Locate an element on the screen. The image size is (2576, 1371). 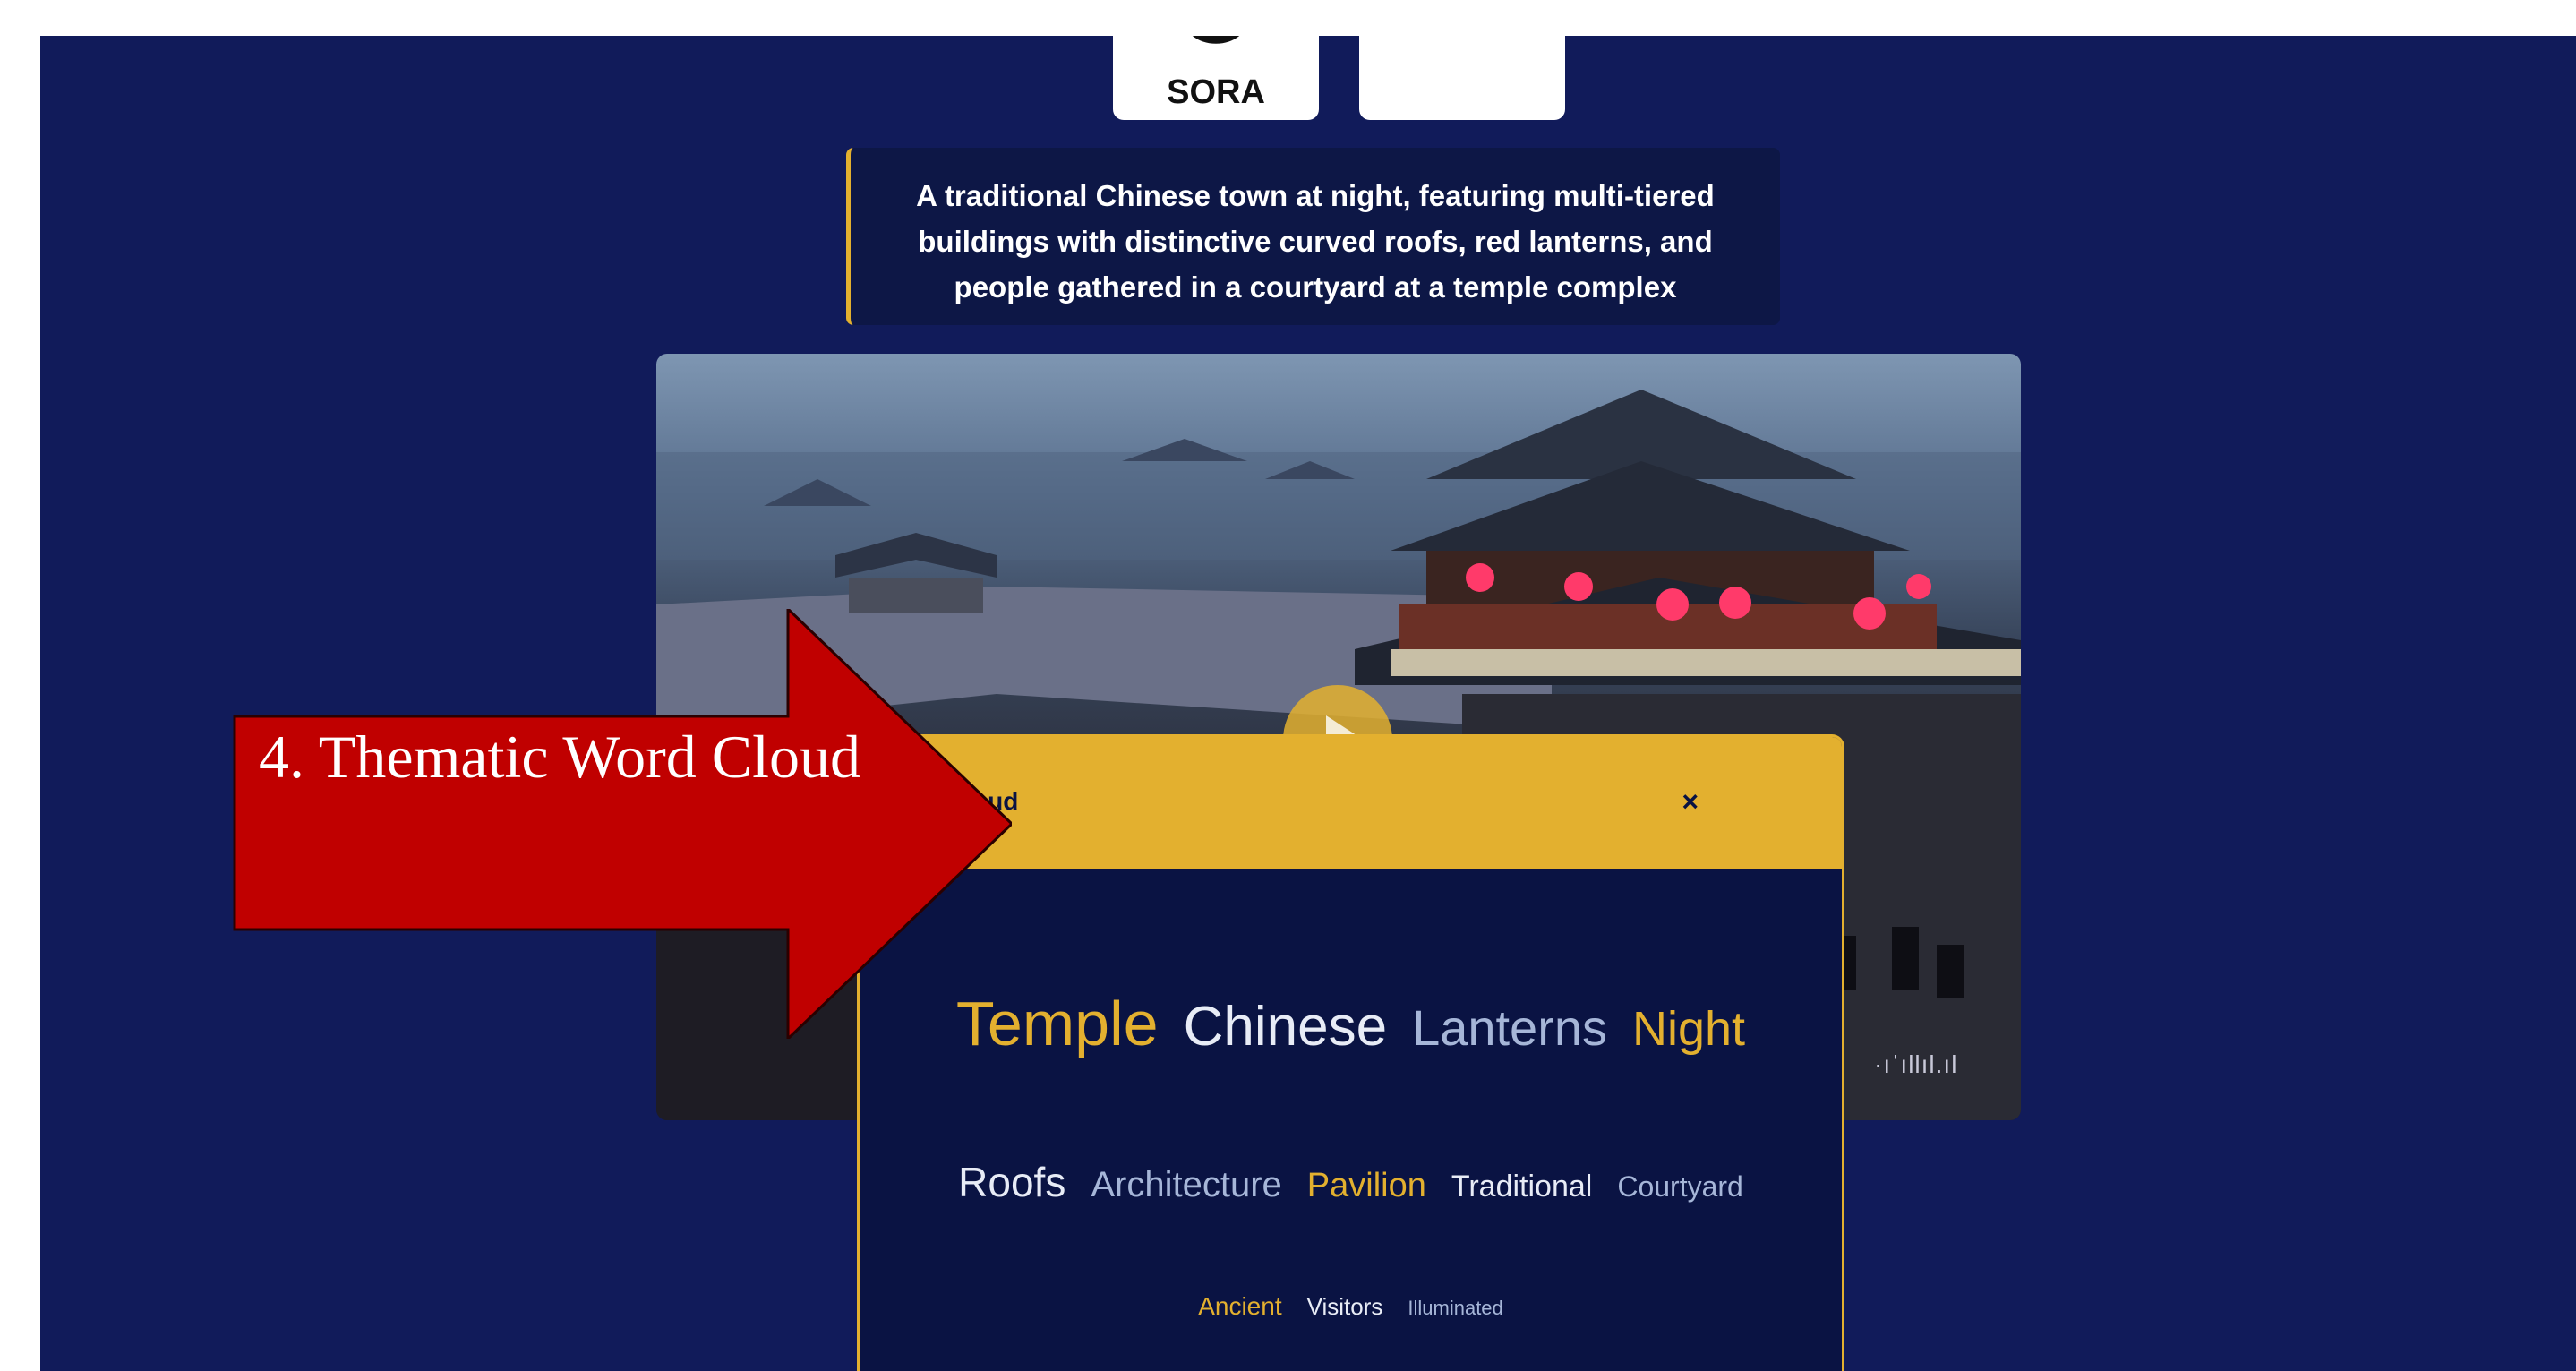
word-cloud-word: Courtyard is located at coordinates (1680, 1187).